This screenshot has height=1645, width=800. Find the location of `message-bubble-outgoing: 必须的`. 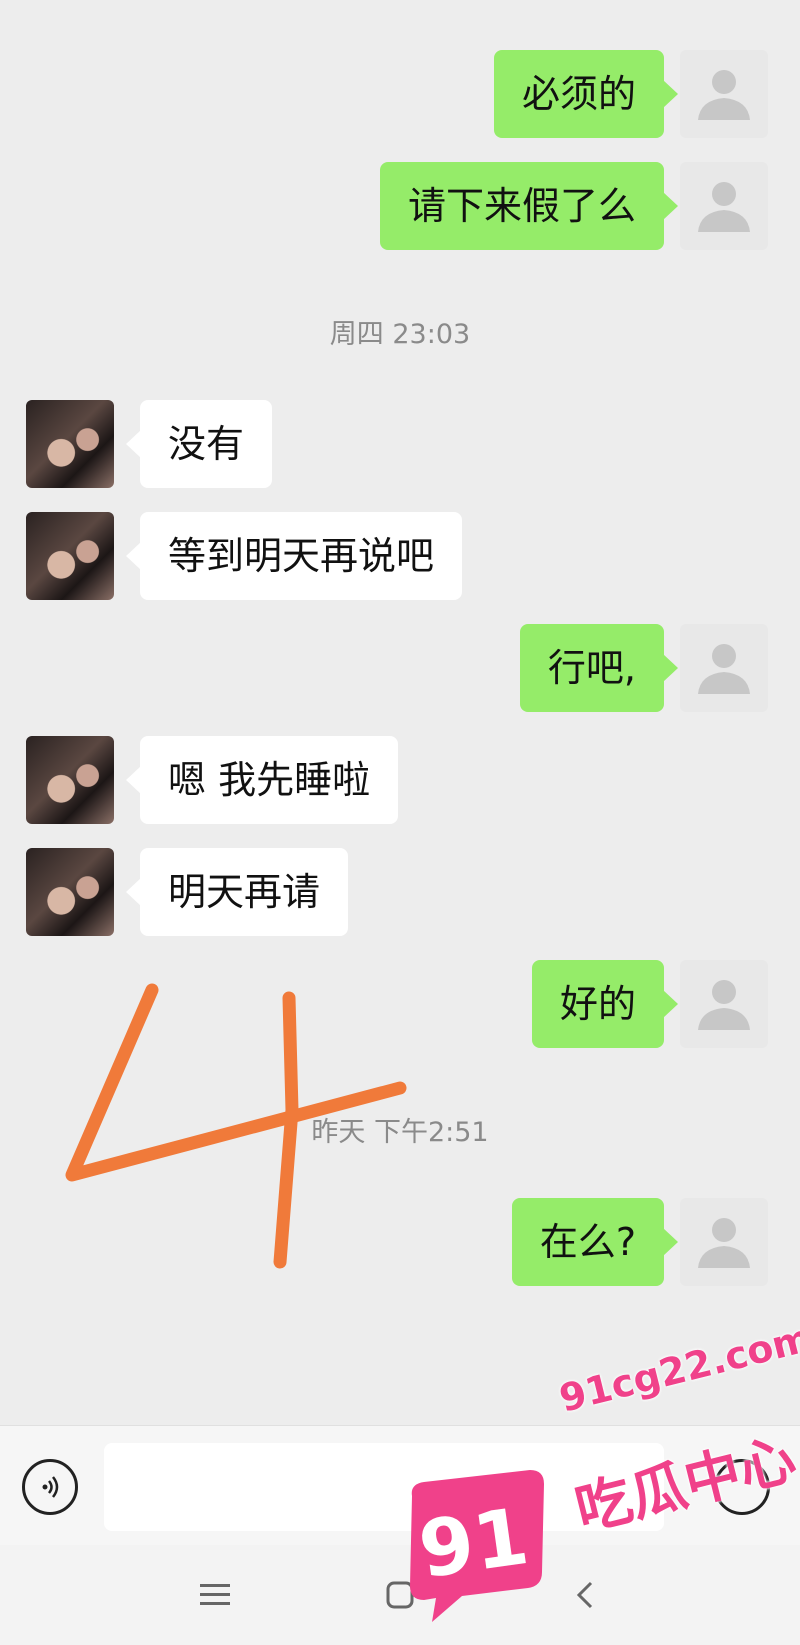

message-bubble-outgoing: 必须的 is located at coordinates (586, 94).